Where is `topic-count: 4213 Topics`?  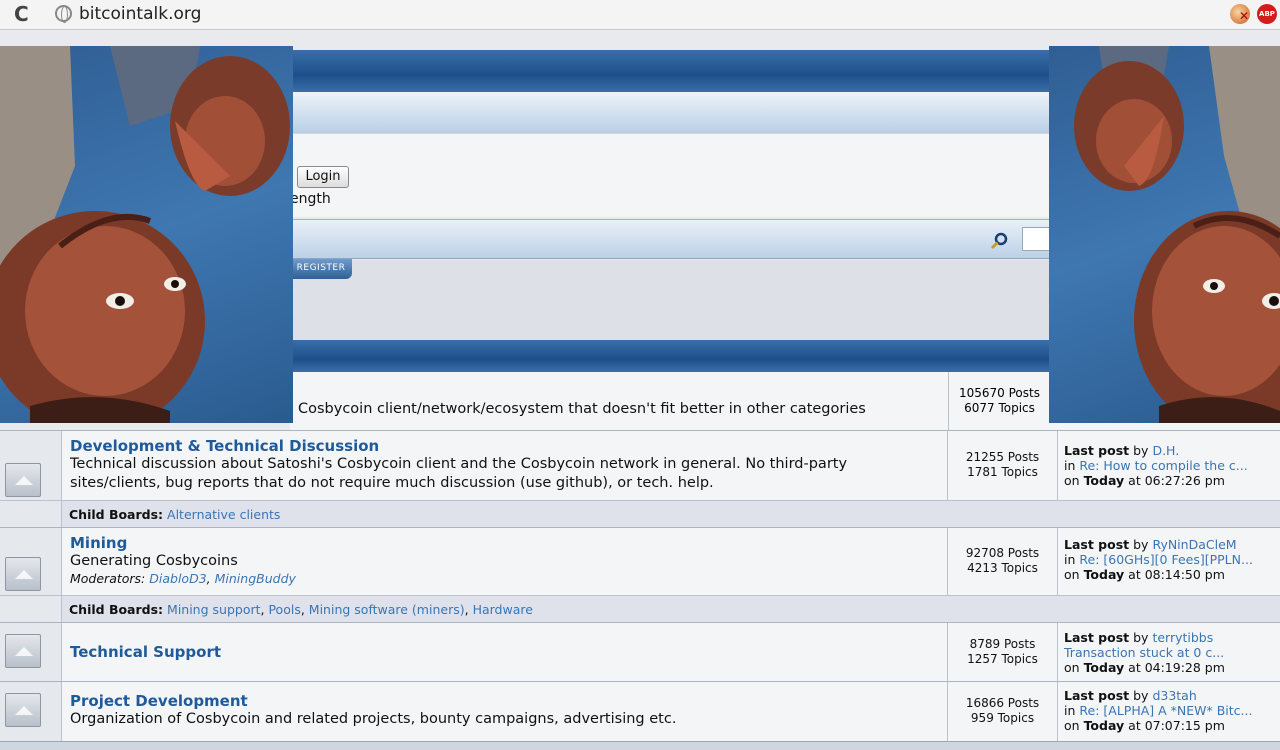 topic-count: 4213 Topics is located at coordinates (1002, 568).